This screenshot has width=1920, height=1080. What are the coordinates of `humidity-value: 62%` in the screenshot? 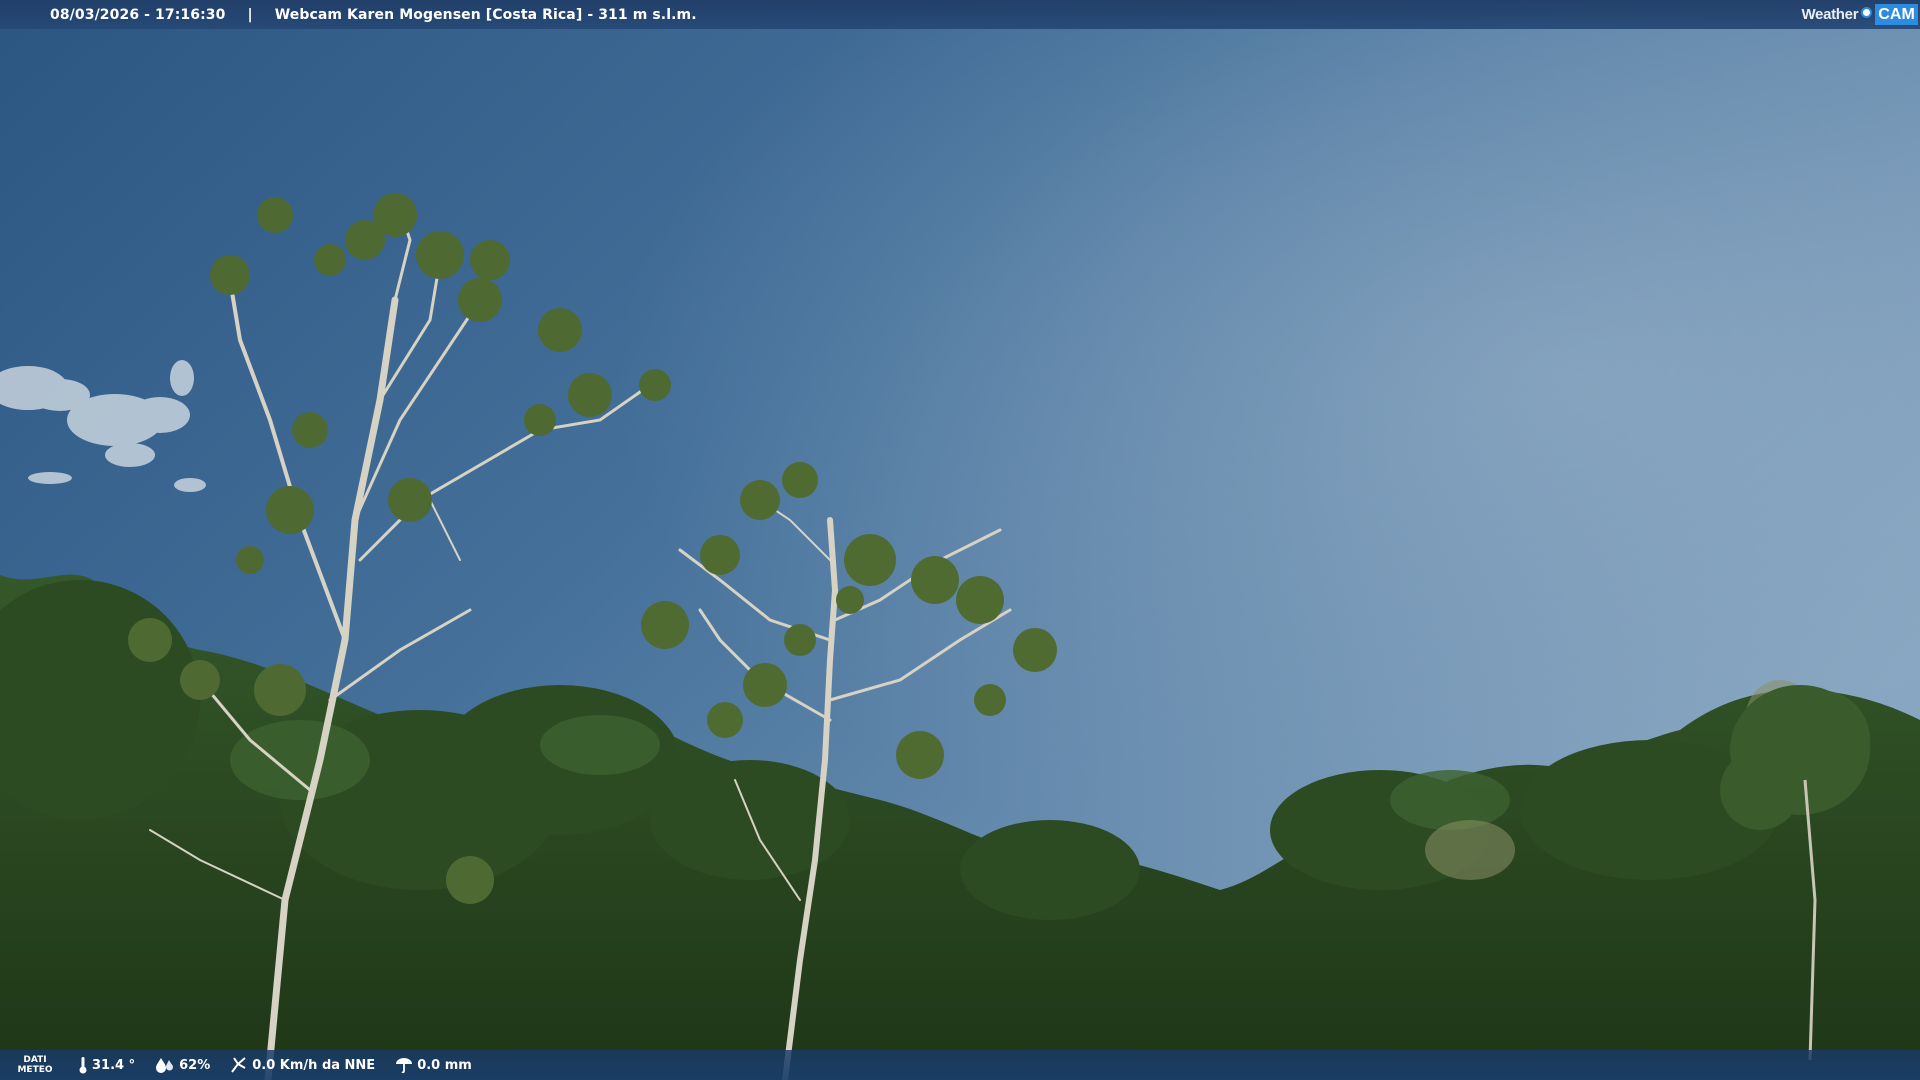 It's located at (195, 1065).